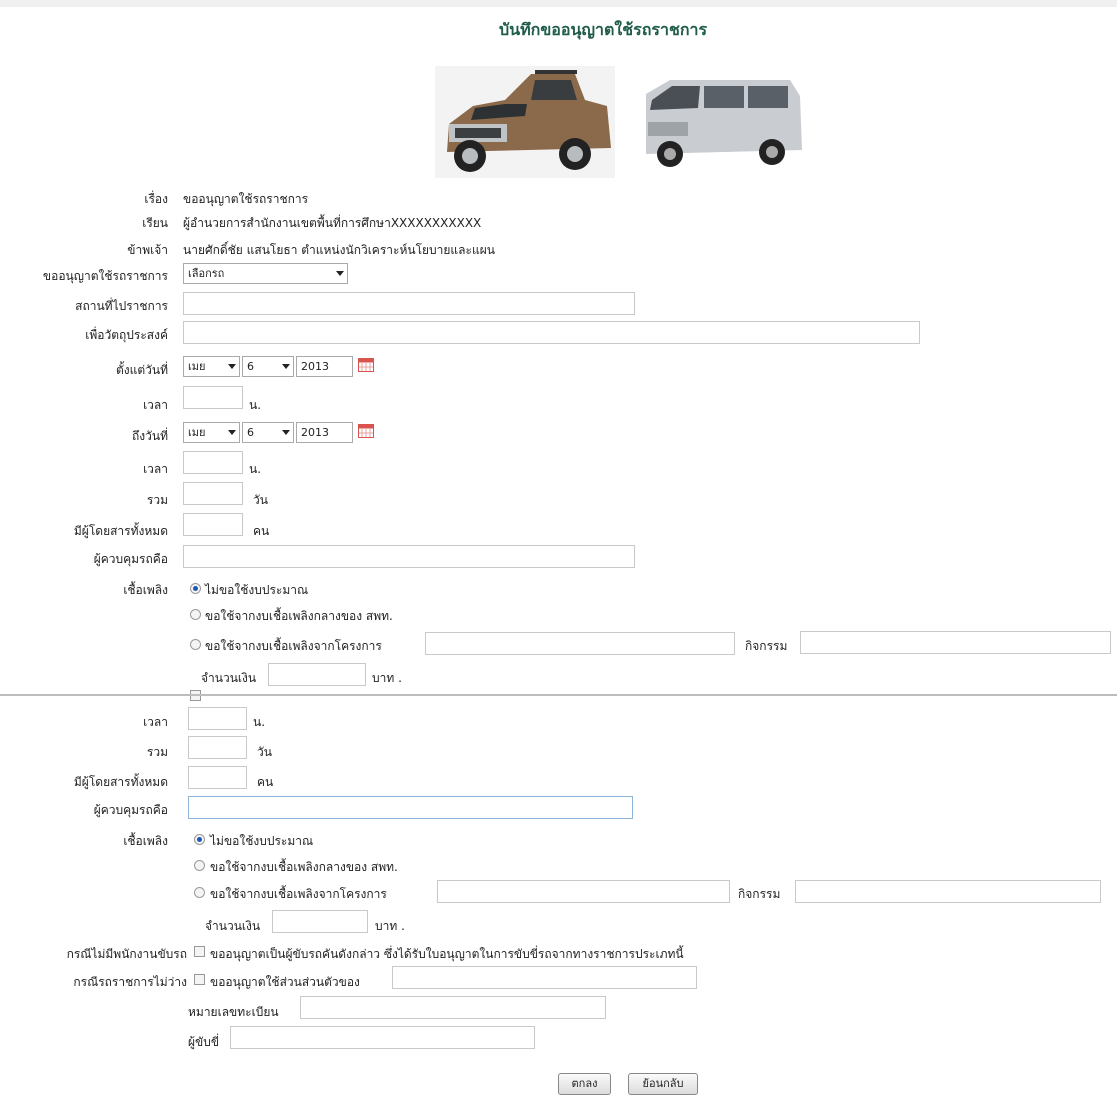 The height and width of the screenshot is (1099, 1117). I want to click on activity-input, so click(955, 642).